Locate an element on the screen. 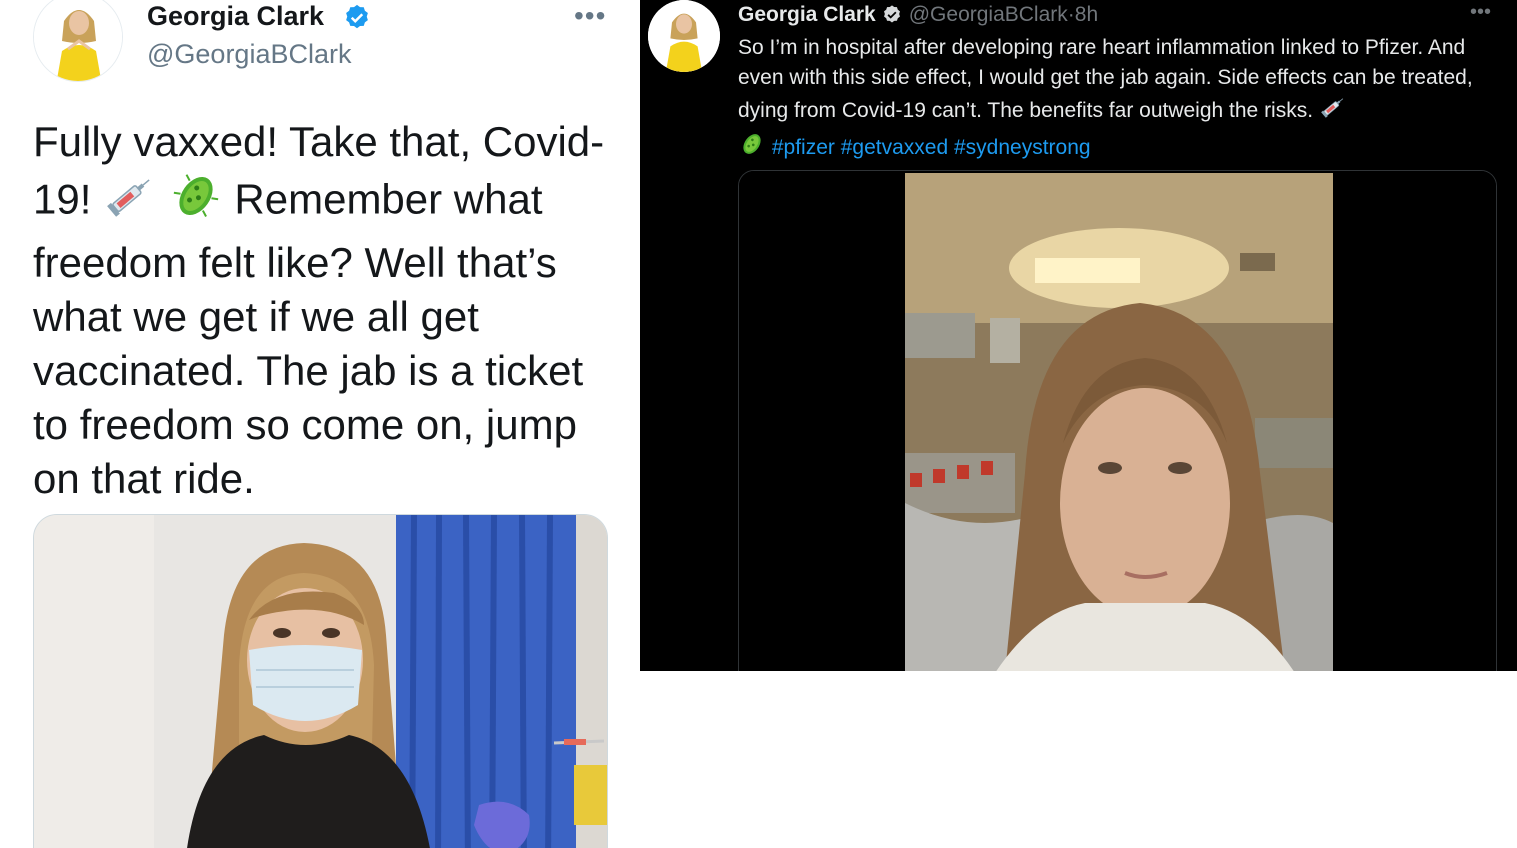  vaccination-selfie-image is located at coordinates (320, 681).